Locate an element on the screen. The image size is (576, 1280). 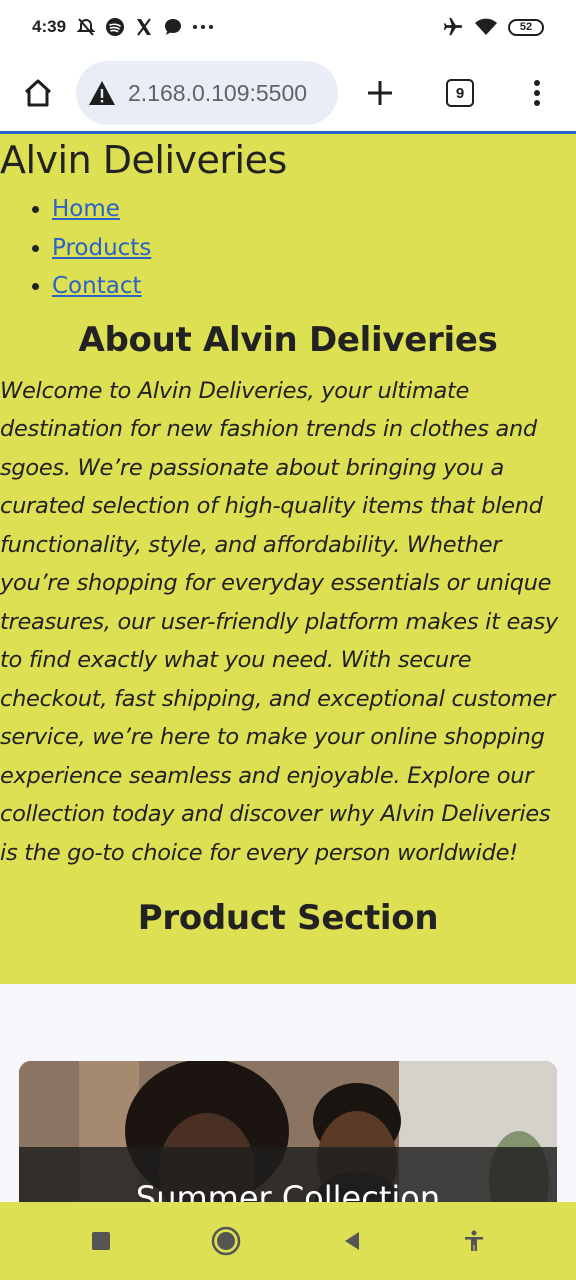
plus-icon is located at coordinates (380, 93).